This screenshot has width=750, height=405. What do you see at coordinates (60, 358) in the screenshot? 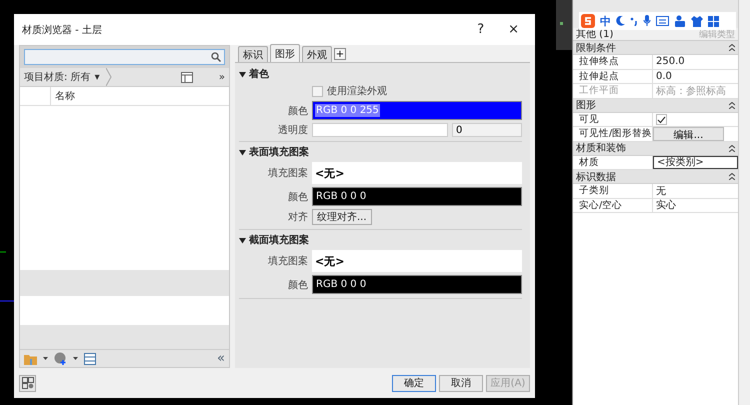
I see `globe-add-icon` at bounding box center [60, 358].